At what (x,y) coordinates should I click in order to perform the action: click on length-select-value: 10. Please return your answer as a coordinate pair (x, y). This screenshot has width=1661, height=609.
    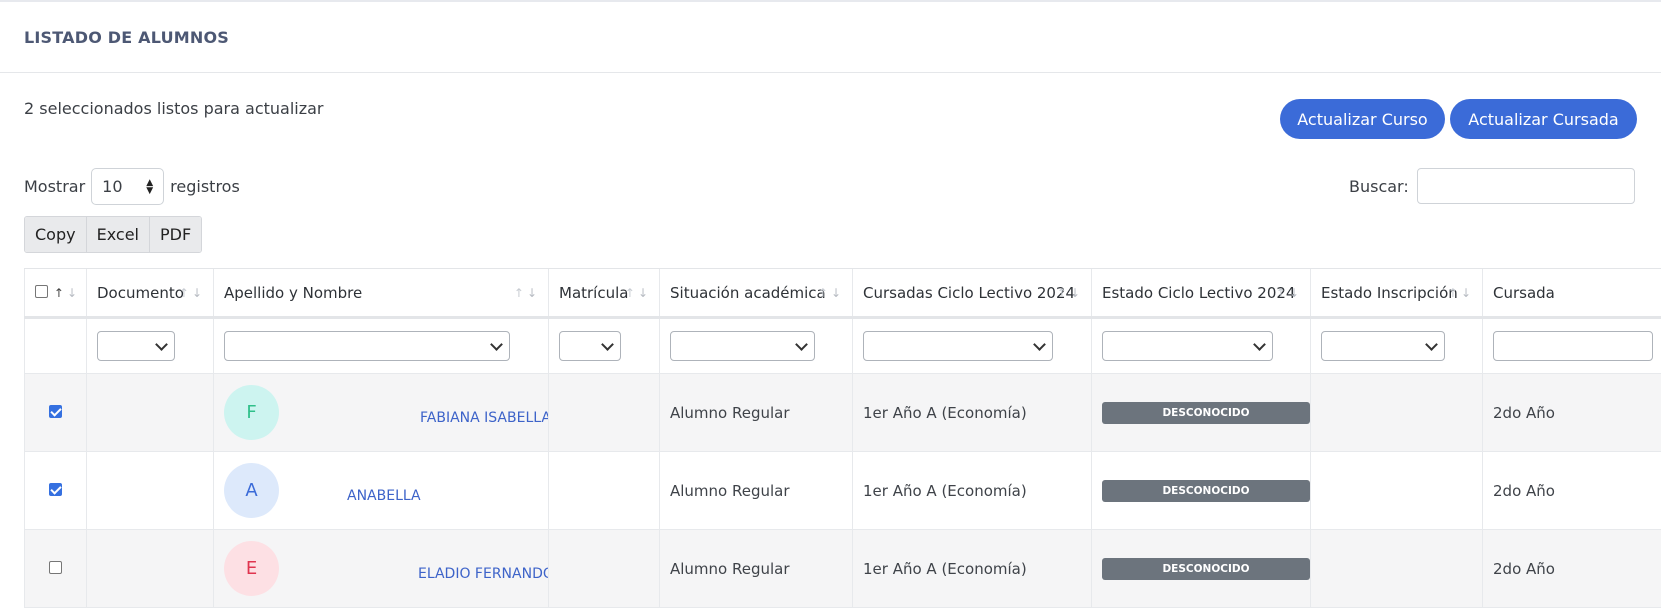
    Looking at the image, I should click on (112, 186).